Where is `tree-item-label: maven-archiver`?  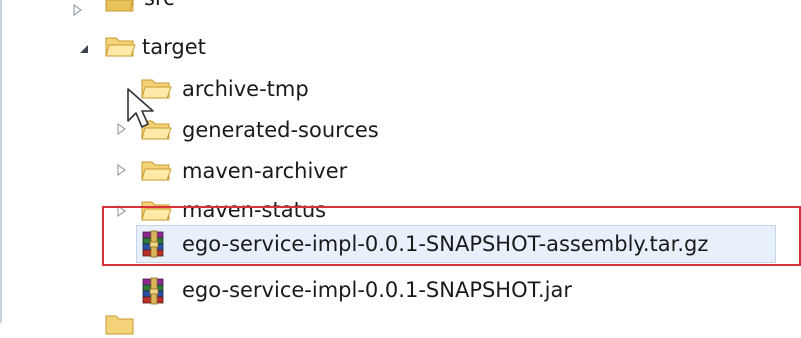
tree-item-label: maven-archiver is located at coordinates (265, 171).